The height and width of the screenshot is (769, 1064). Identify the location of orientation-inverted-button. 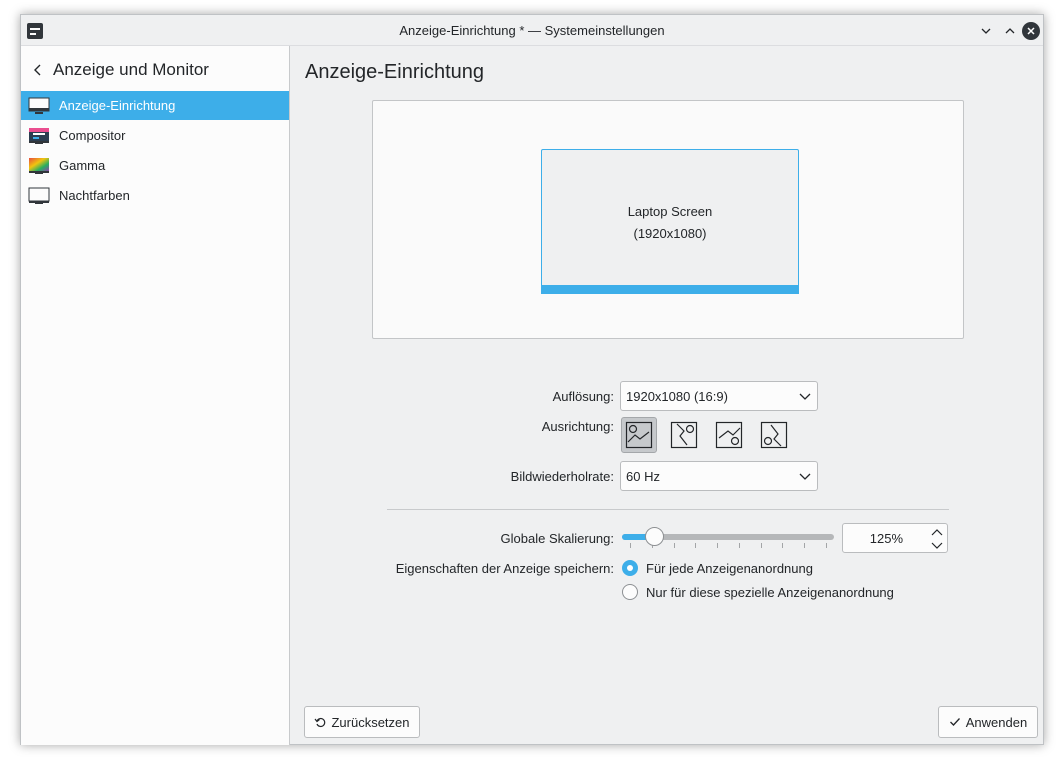
(729, 435).